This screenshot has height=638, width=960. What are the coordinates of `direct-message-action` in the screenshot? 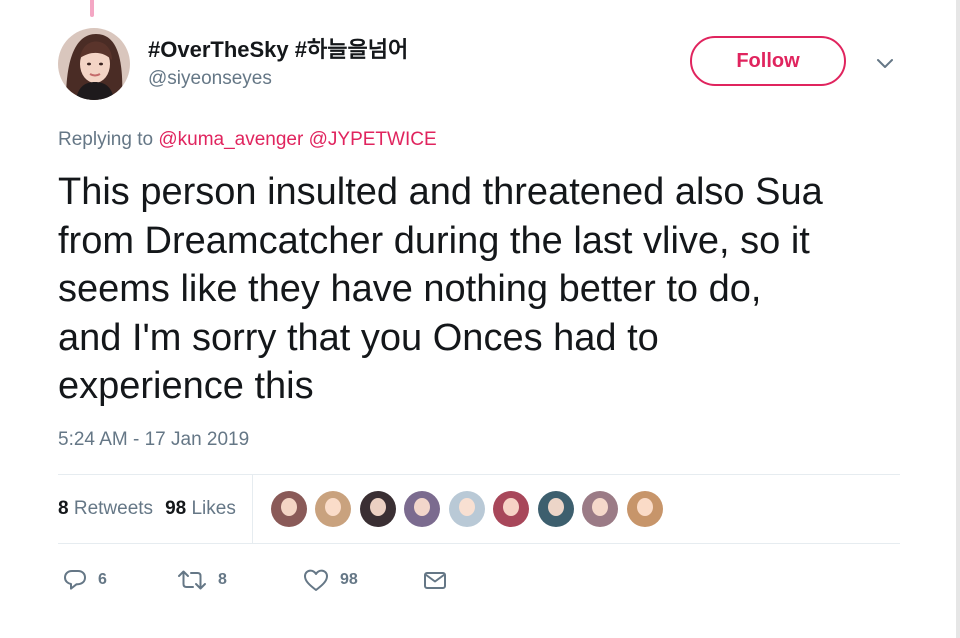 It's located at (440, 580).